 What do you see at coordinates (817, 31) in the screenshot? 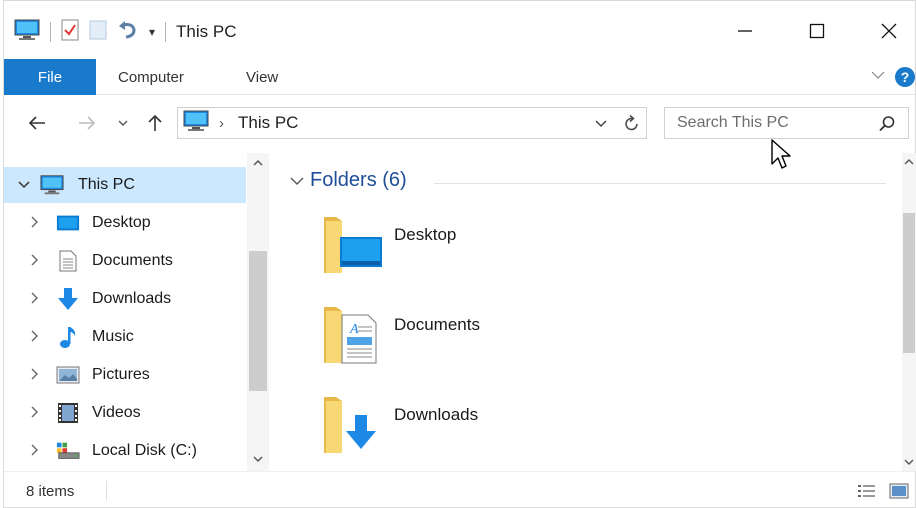
I see `maximize-button` at bounding box center [817, 31].